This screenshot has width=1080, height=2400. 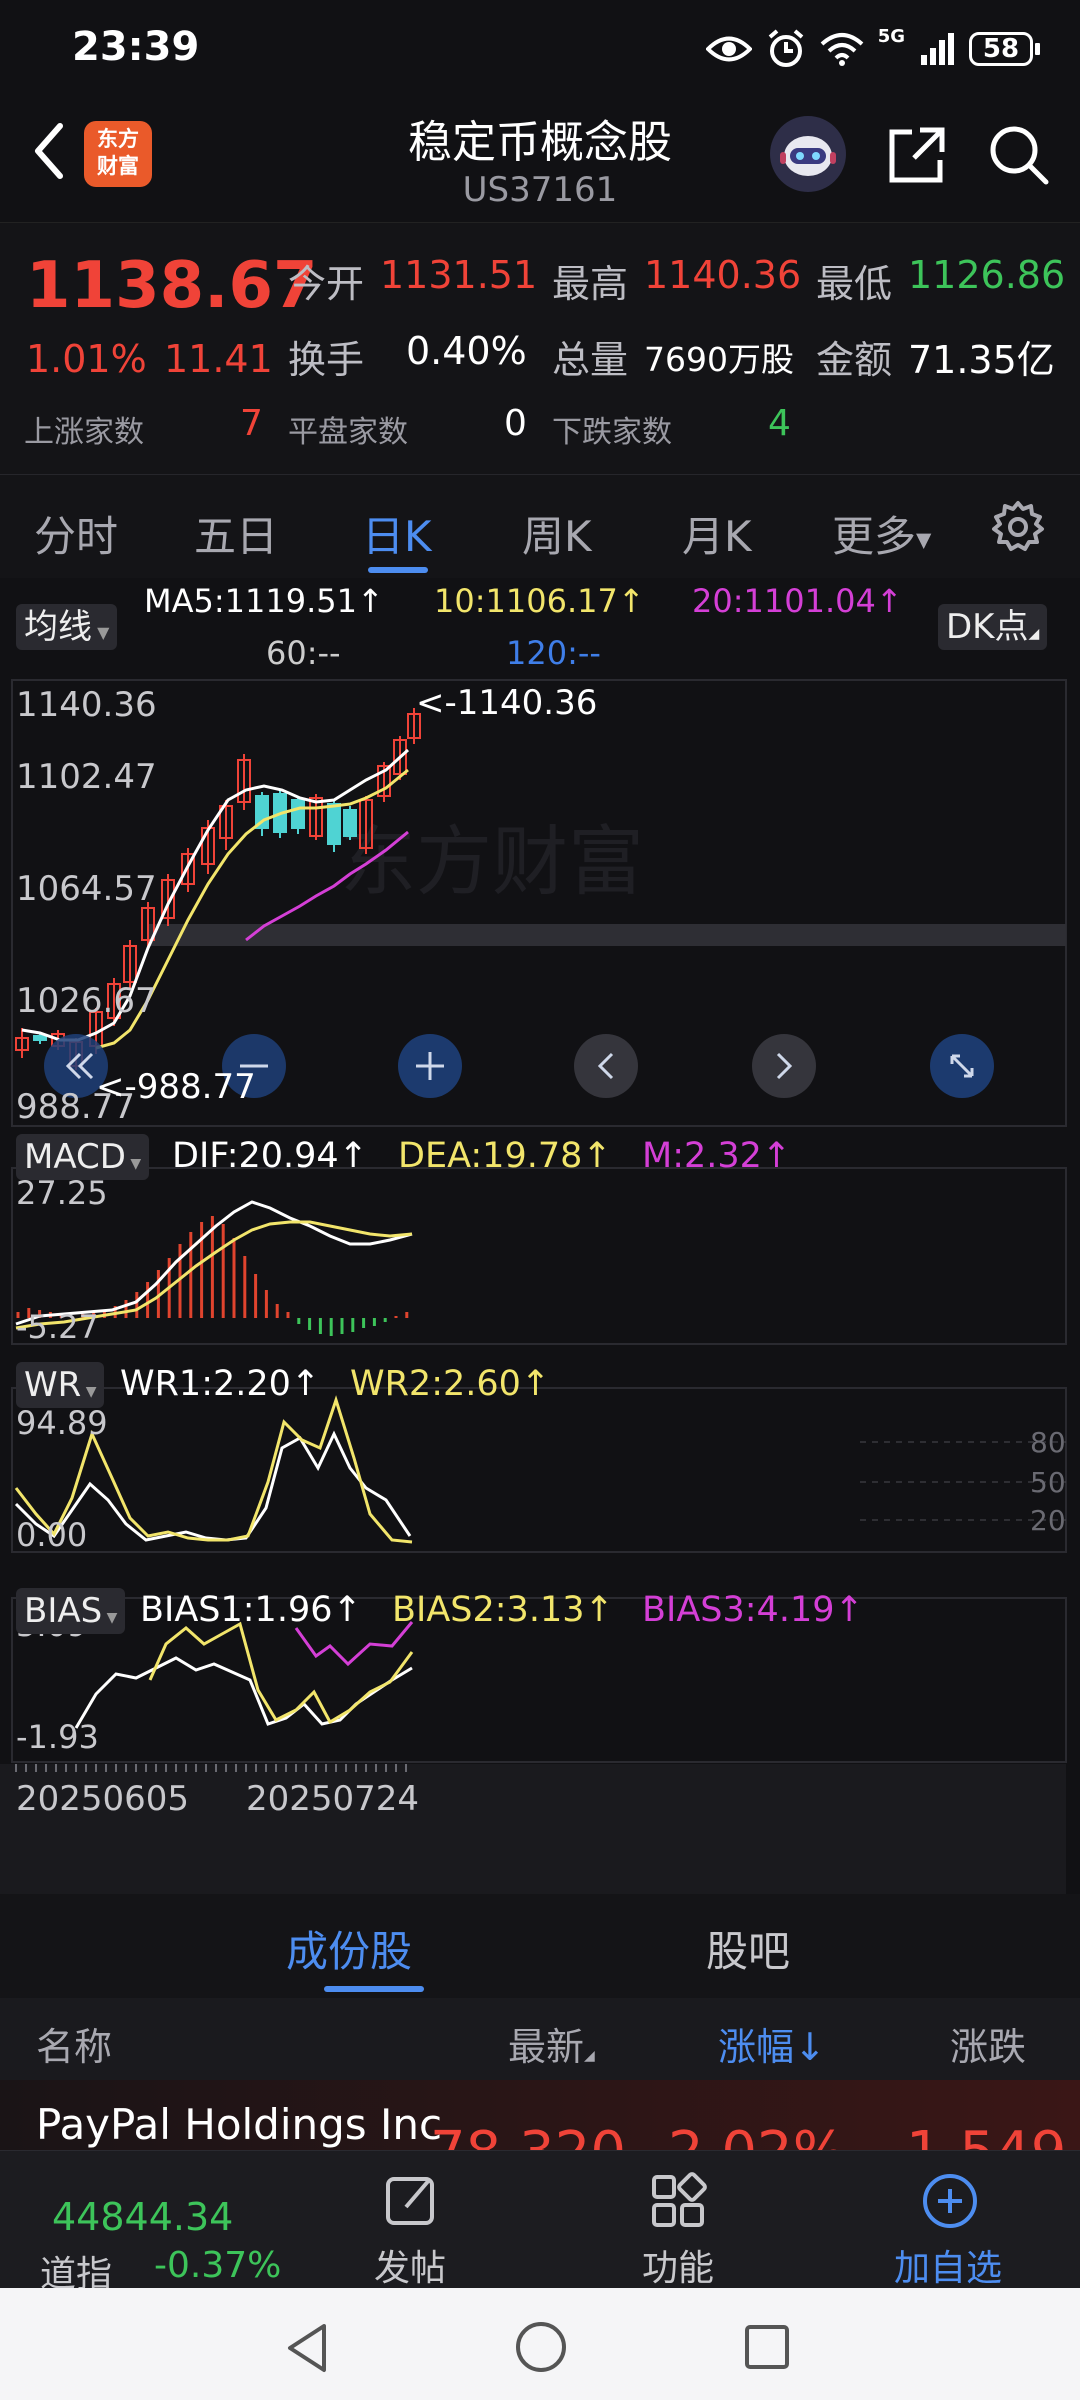 What do you see at coordinates (83, 1157) in the screenshot?
I see `macd-selector: MACD ▼` at bounding box center [83, 1157].